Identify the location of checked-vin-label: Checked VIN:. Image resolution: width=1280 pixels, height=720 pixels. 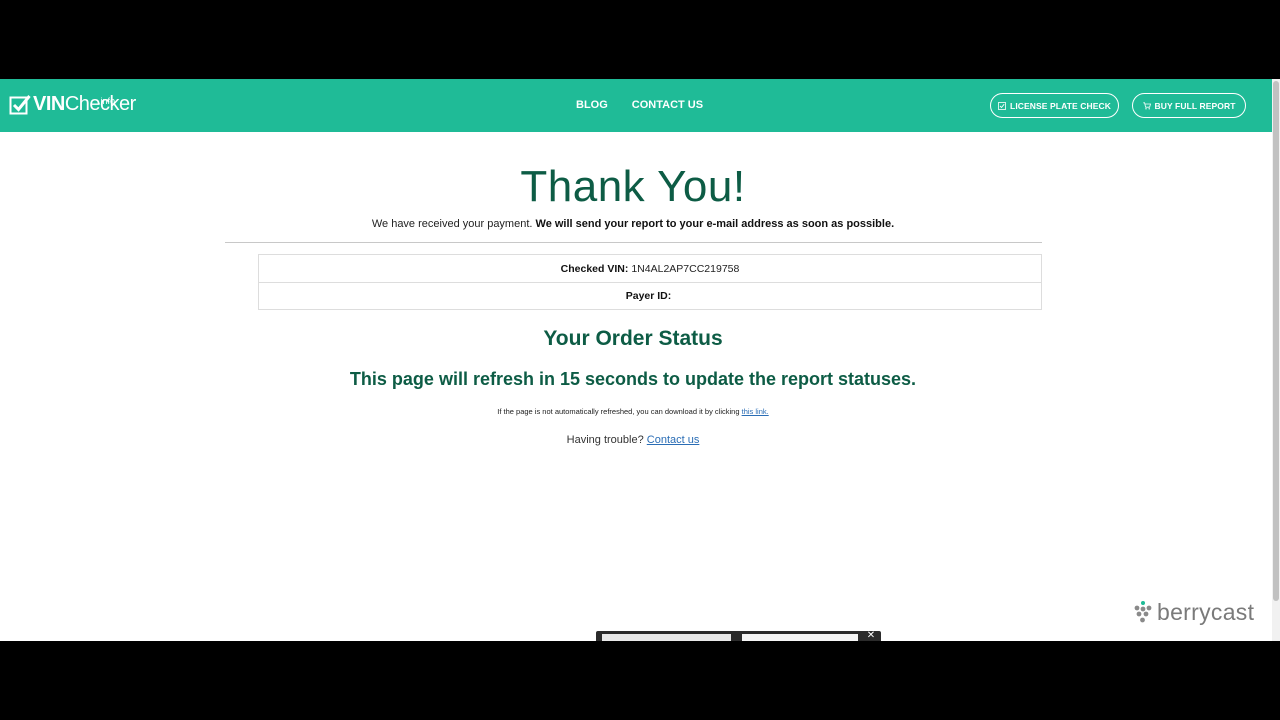
(594, 268).